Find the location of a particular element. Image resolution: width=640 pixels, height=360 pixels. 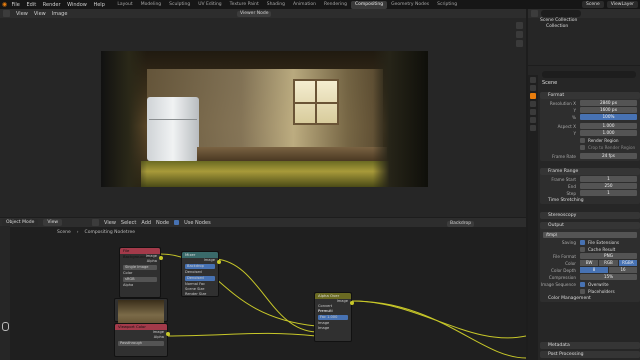

kitchen-counter is located at coordinates (292, 154).